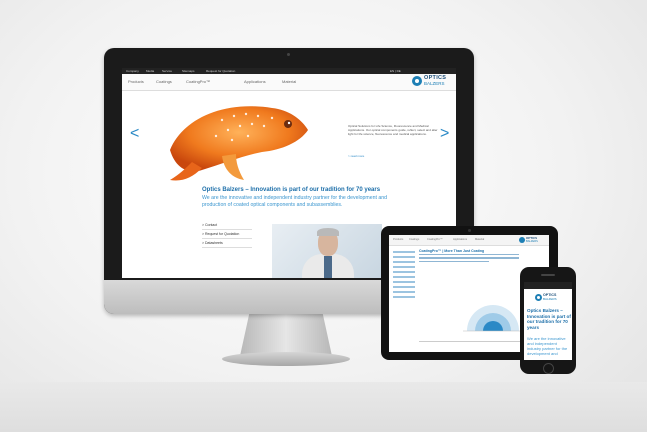 This screenshot has height=432, width=647. Describe the element at coordinates (452, 251) in the screenshot. I see `tablet-title: CoatingPro™ | More Than Just Coating` at that location.